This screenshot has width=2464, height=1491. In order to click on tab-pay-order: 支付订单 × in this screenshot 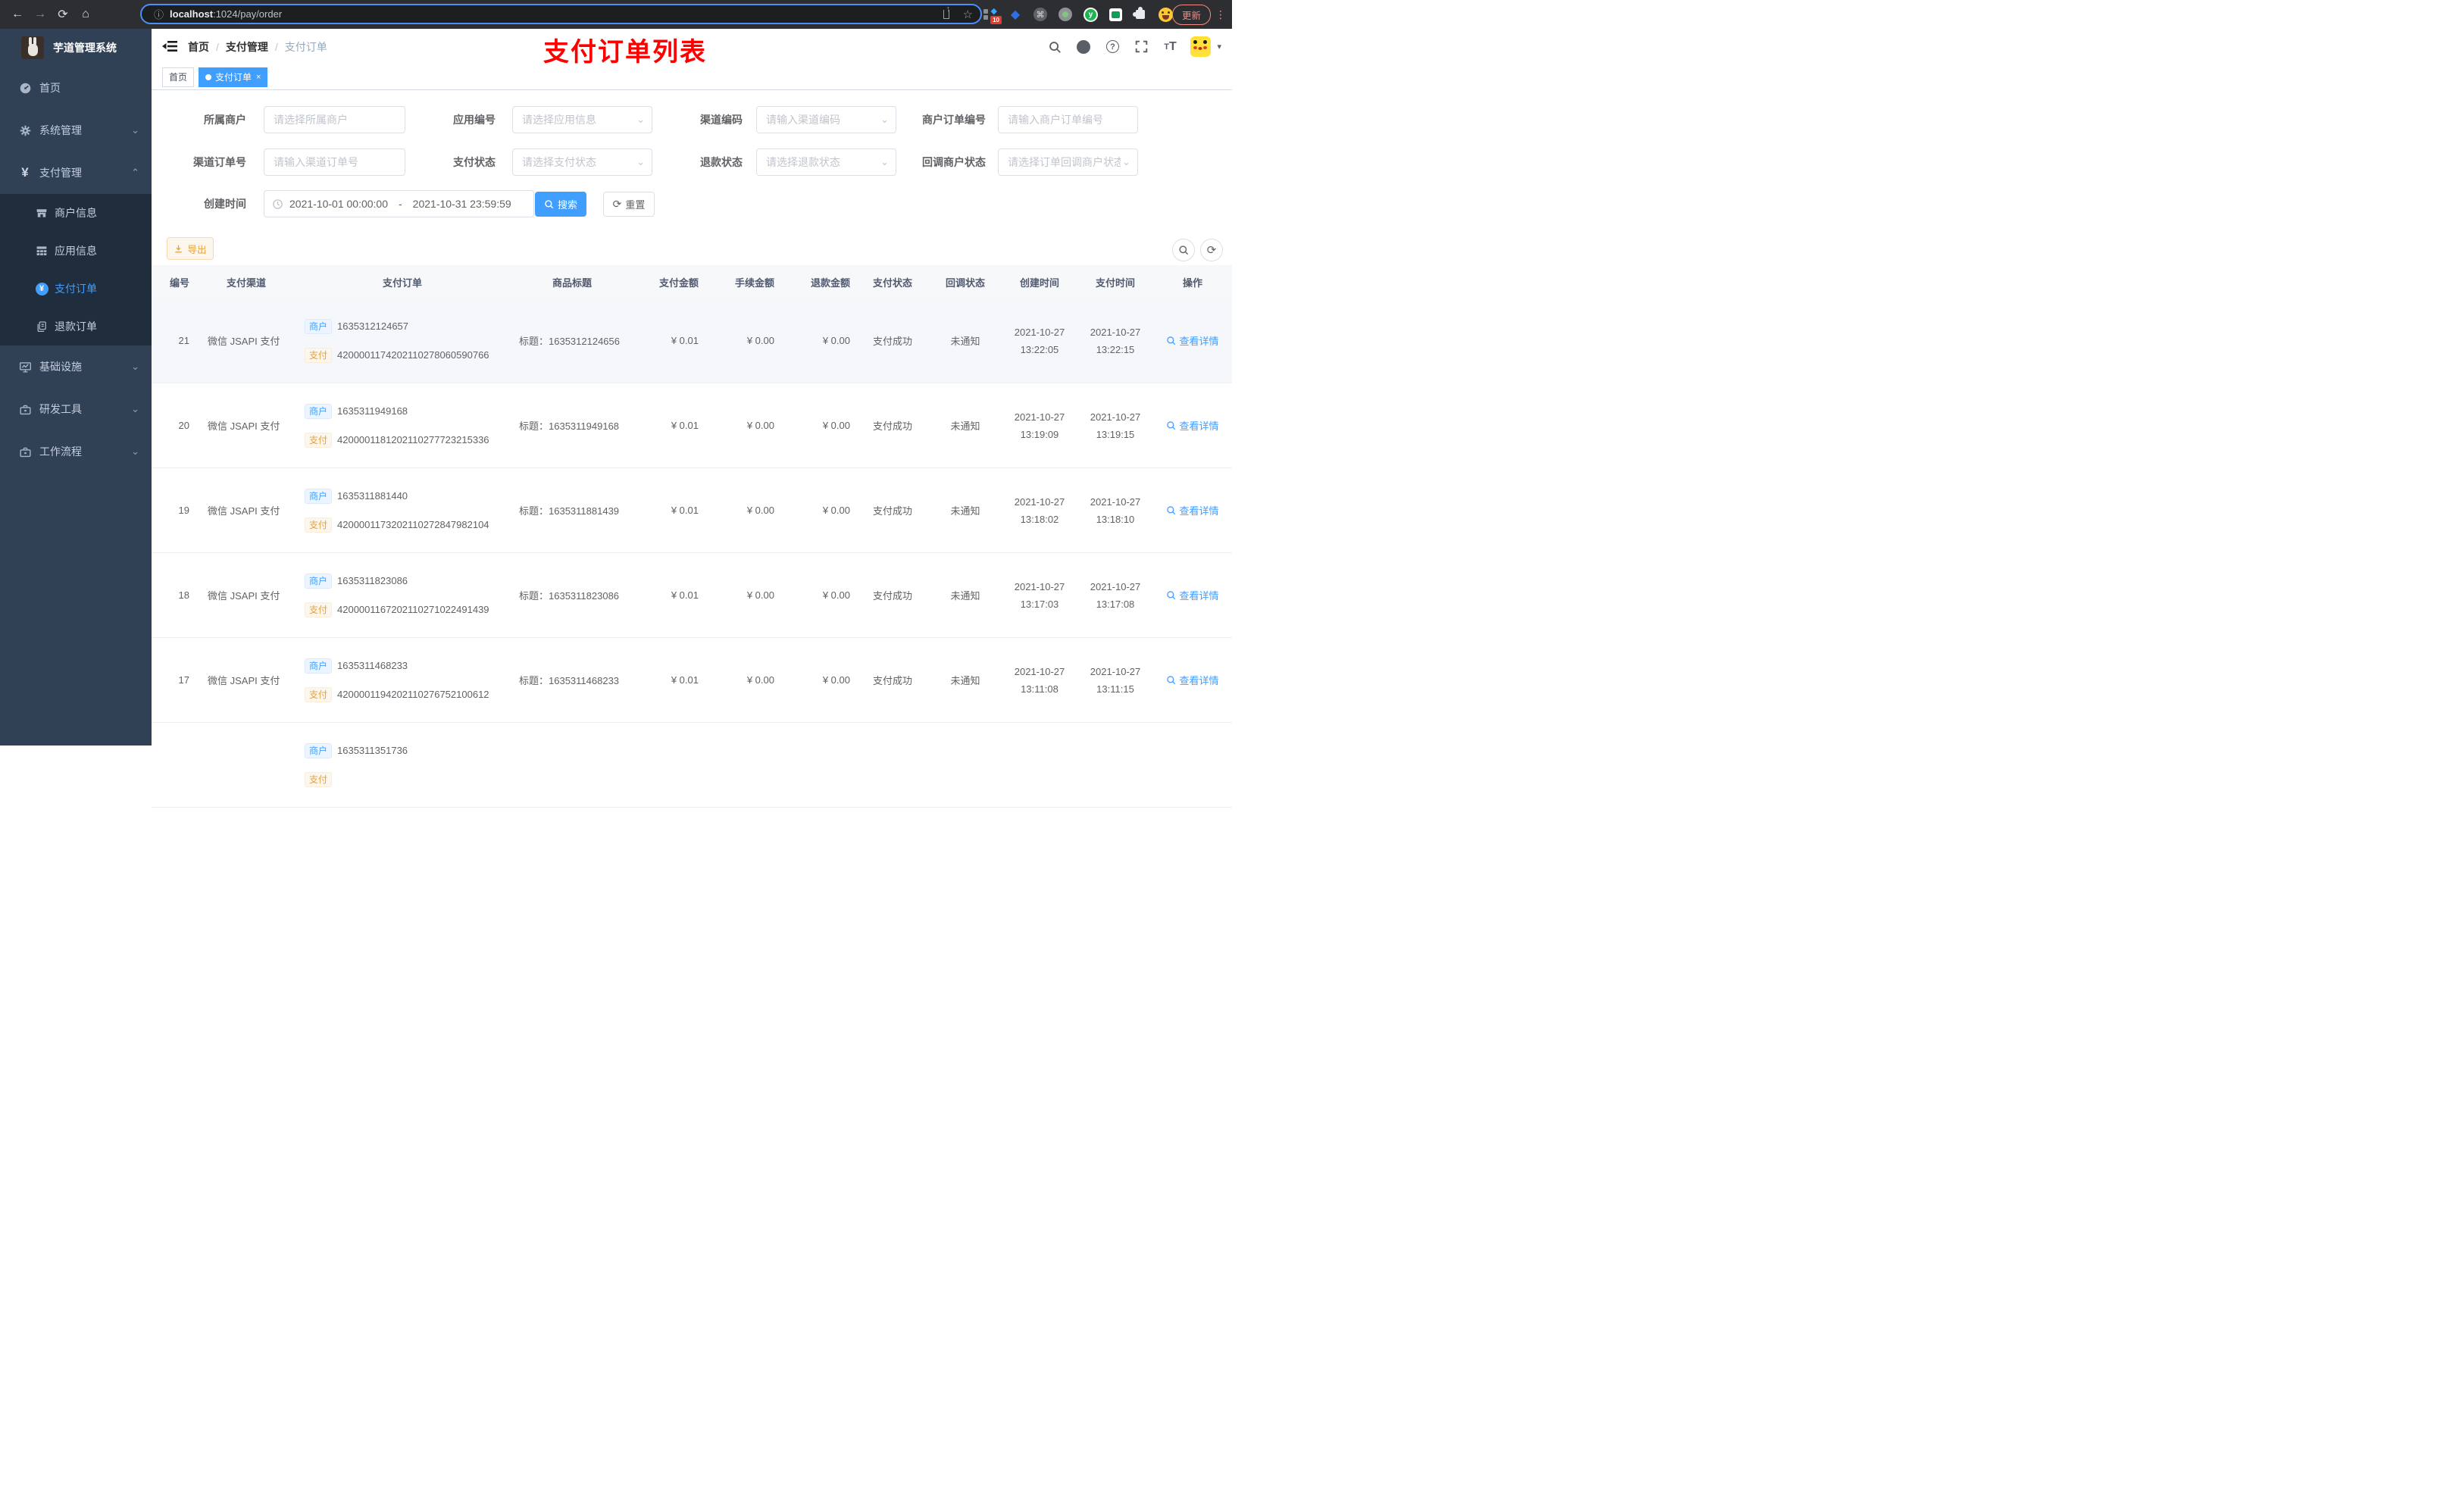, I will do `click(233, 77)`.